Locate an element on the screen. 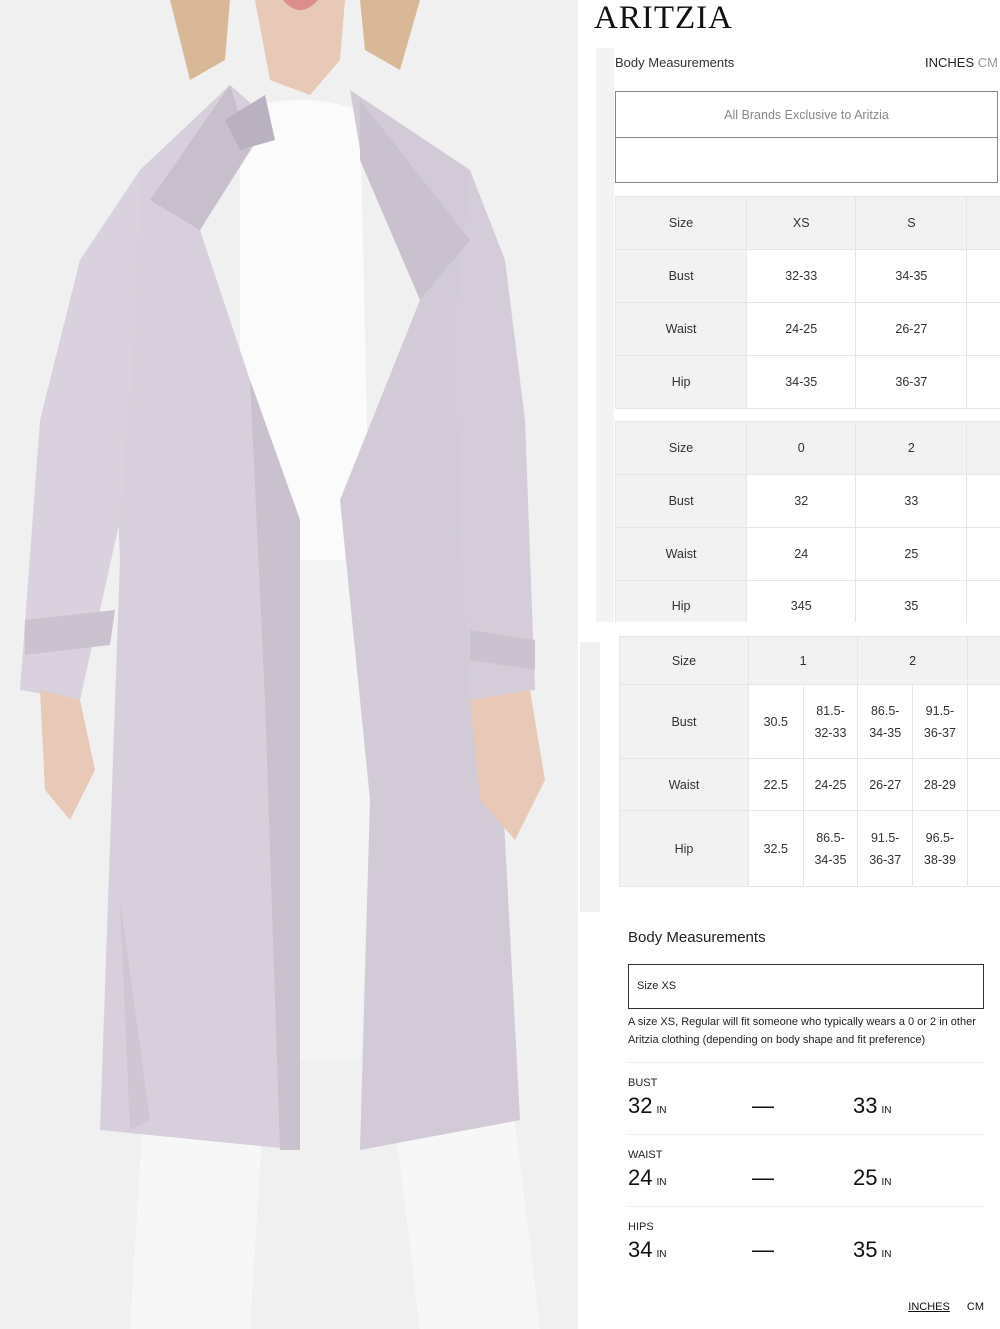 This screenshot has width=1000, height=1329. measurement-low-value: 32 is located at coordinates (640, 1105).